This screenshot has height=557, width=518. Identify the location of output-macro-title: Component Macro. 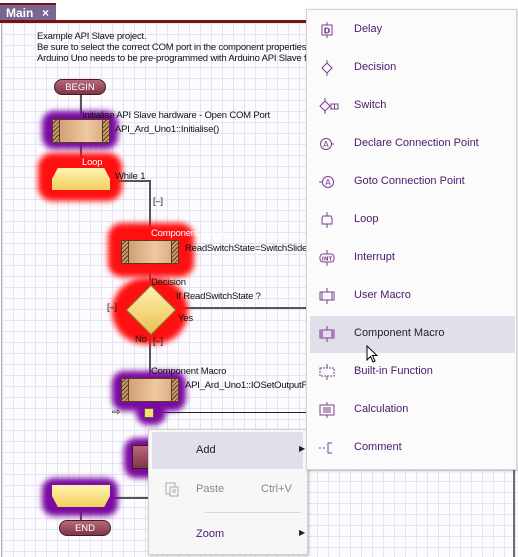
(189, 371).